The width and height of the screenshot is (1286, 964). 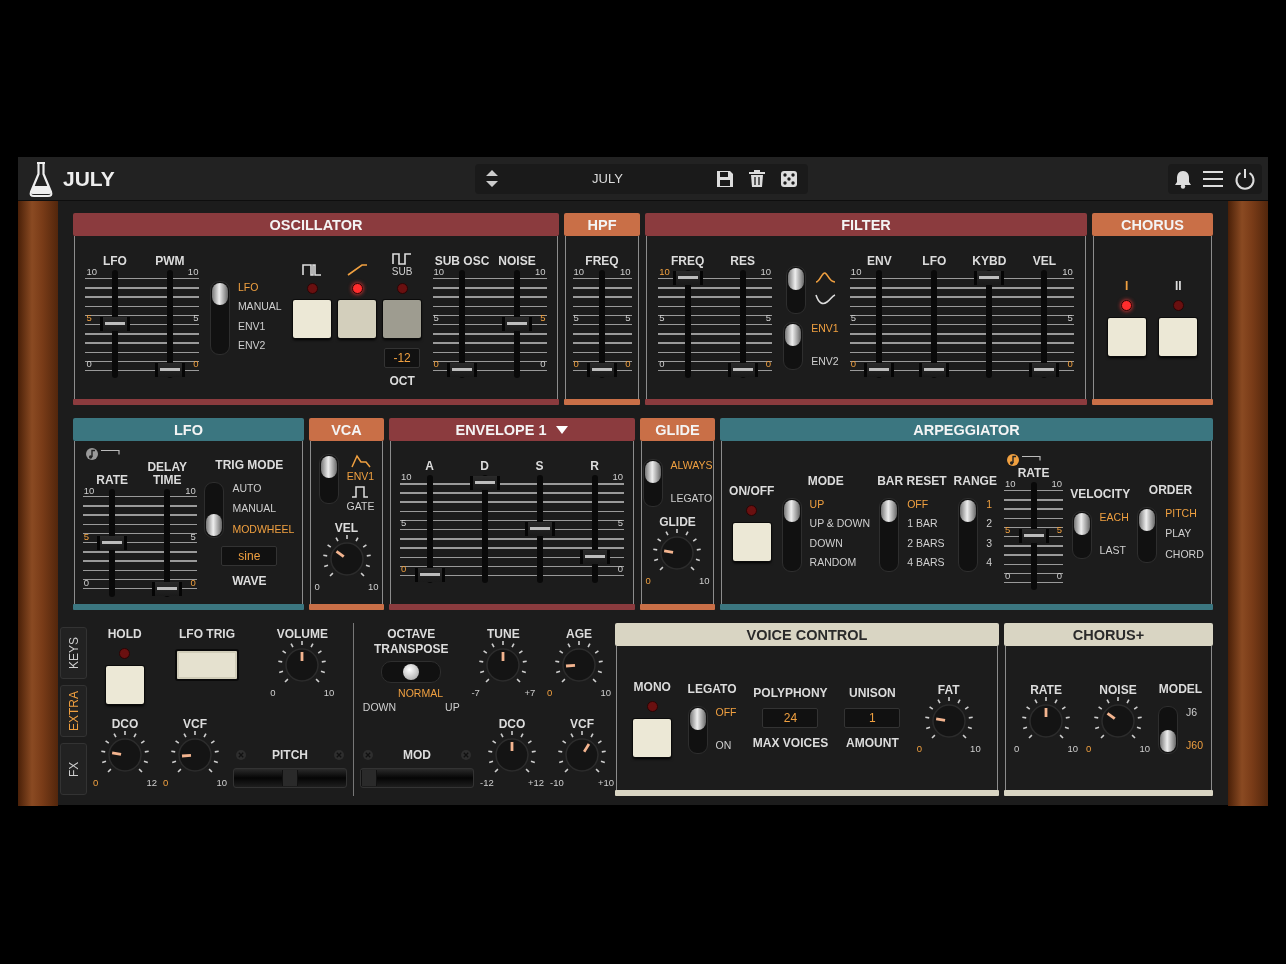 I want to click on dice-icon, so click(x=789, y=178).